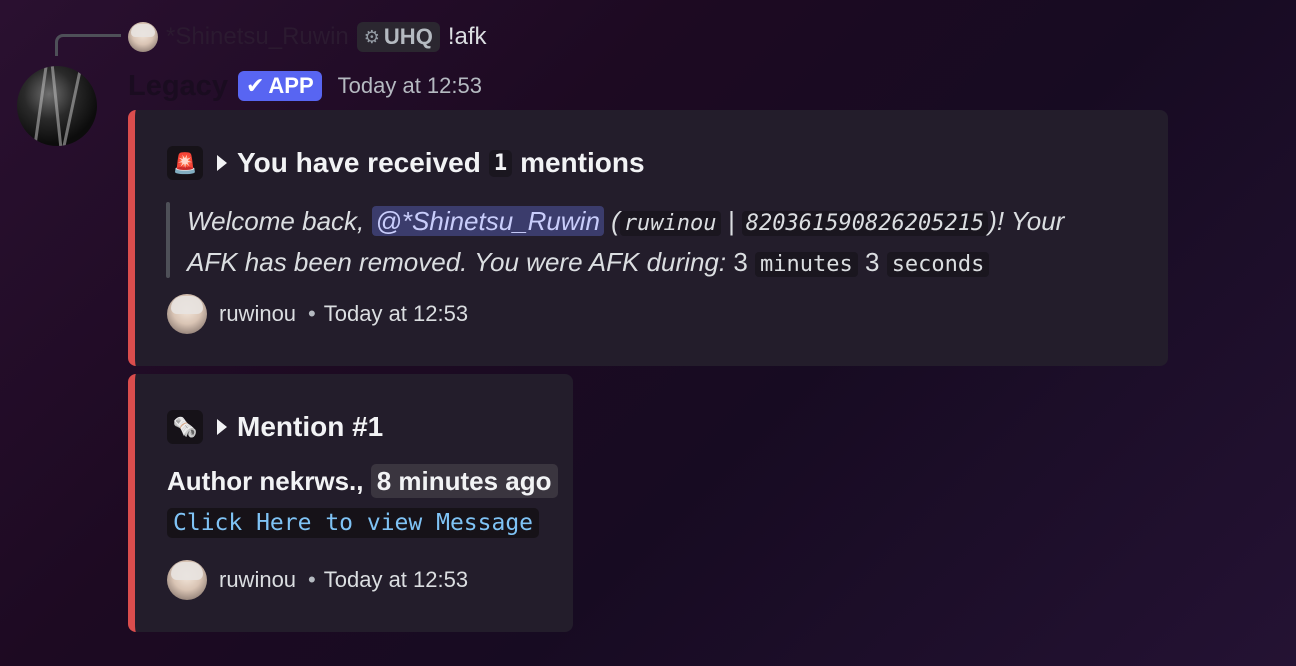 The width and height of the screenshot is (1296, 666). Describe the element at coordinates (371, 36) in the screenshot. I see `gear-icon: ⚙` at that location.